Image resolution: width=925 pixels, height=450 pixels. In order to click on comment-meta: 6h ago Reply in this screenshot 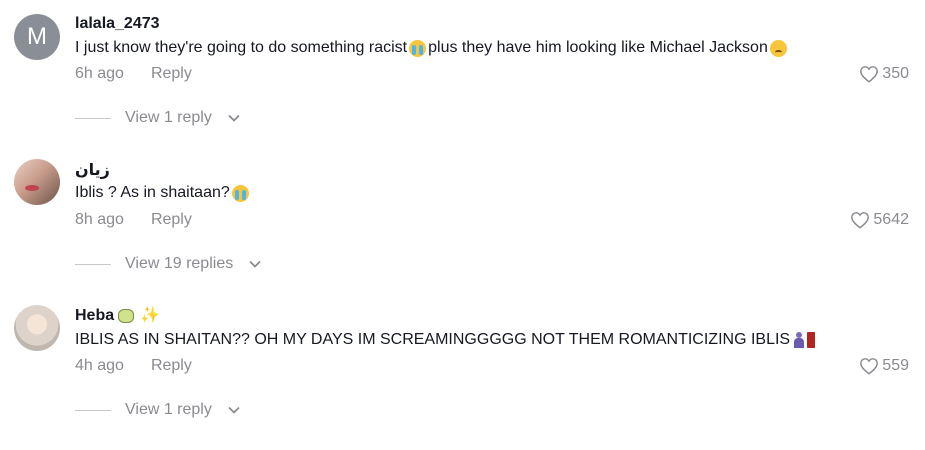, I will do `click(133, 74)`.